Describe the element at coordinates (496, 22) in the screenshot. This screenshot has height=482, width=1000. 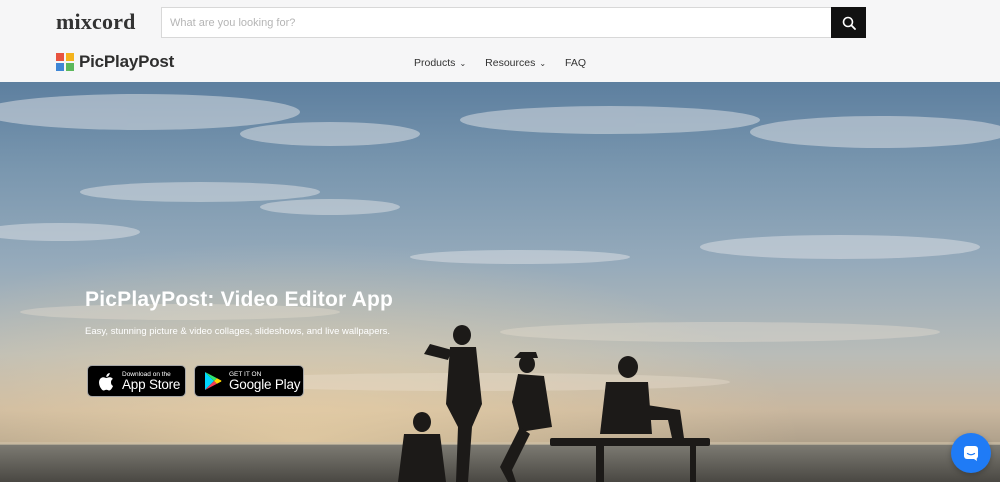
I see `search-input` at that location.